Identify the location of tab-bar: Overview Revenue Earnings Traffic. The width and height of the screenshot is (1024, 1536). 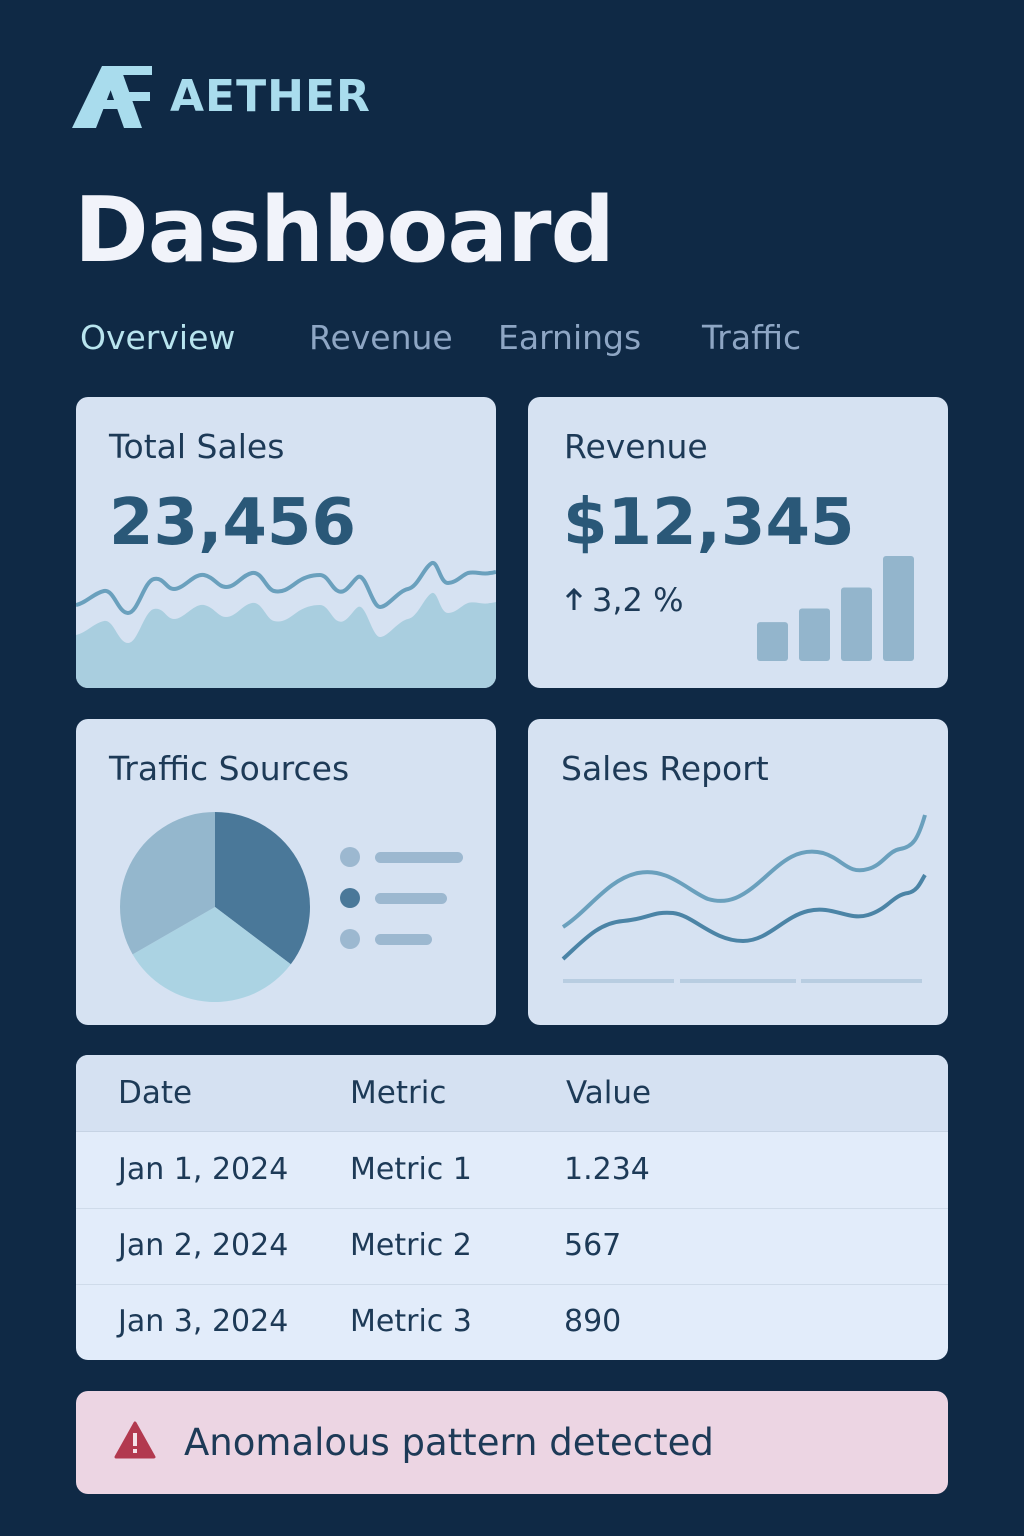
(512, 338).